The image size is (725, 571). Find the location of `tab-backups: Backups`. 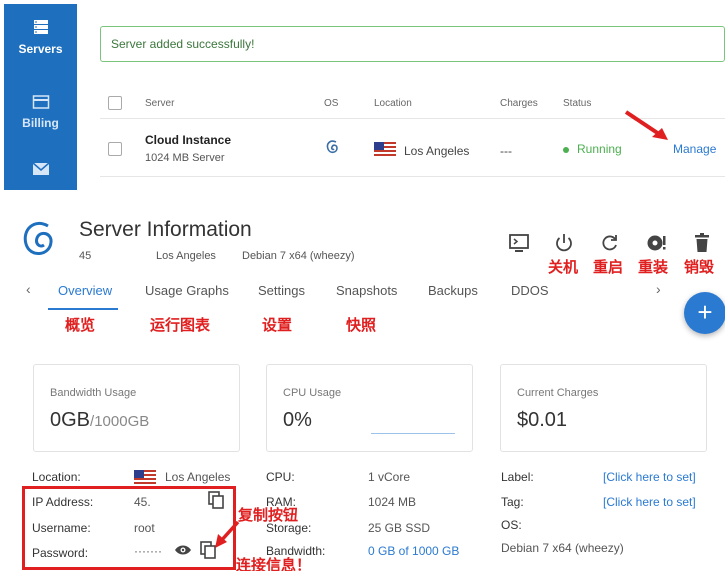

tab-backups: Backups is located at coordinates (453, 290).